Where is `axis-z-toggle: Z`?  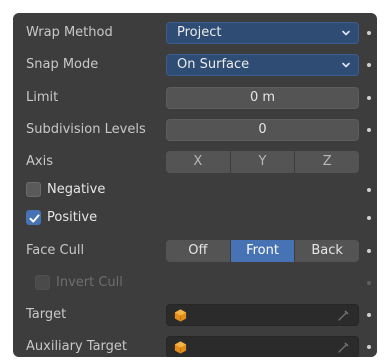 axis-z-toggle: Z is located at coordinates (327, 162).